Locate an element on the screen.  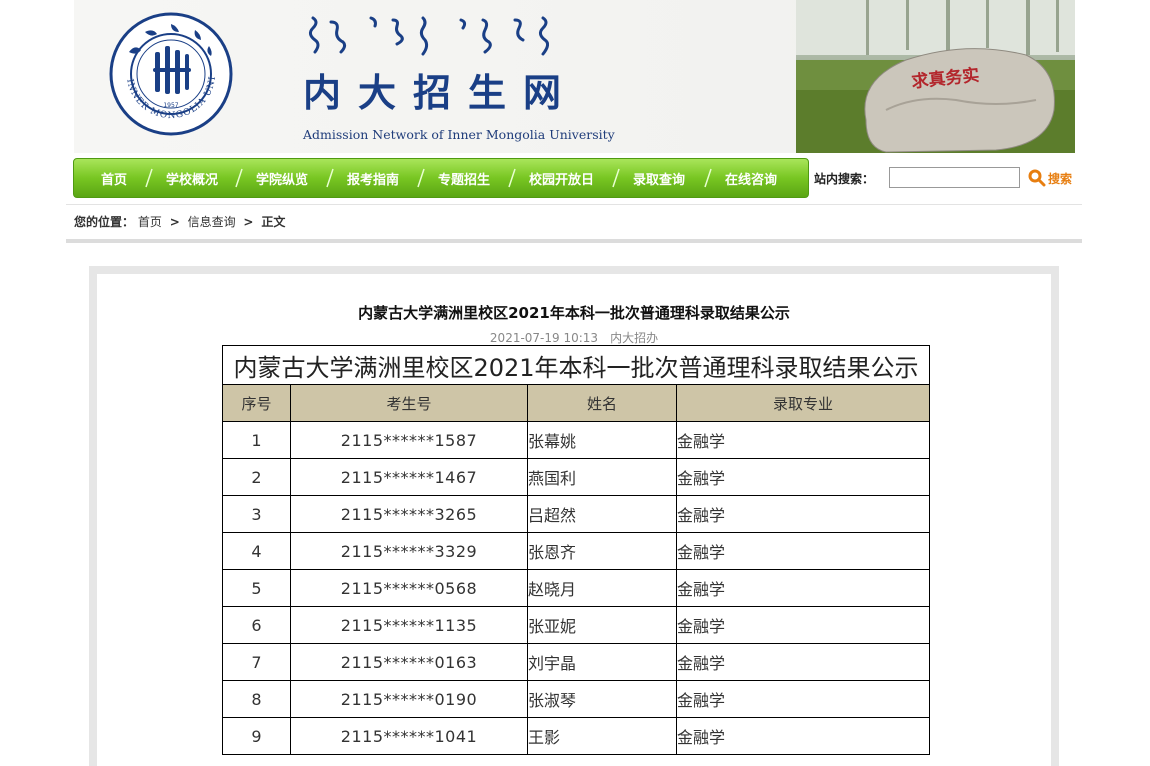
university-seal-logo: INNER MONGOLIA UNIVERSITY 1957 is located at coordinates (171, 74).